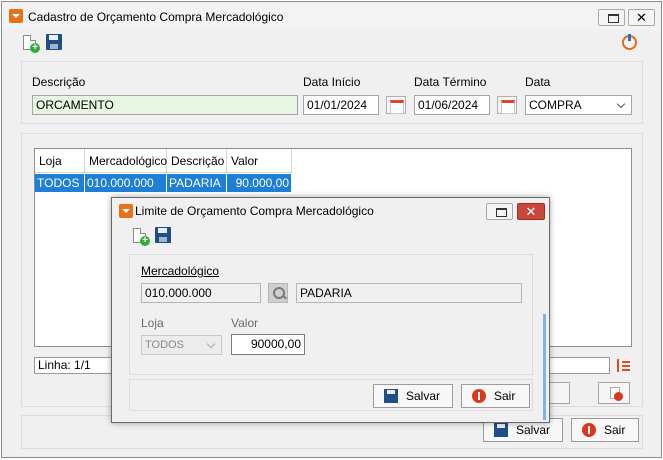 This screenshot has height=460, width=663. Describe the element at coordinates (618, 396) in the screenshot. I see `minus-badge-icon` at that location.